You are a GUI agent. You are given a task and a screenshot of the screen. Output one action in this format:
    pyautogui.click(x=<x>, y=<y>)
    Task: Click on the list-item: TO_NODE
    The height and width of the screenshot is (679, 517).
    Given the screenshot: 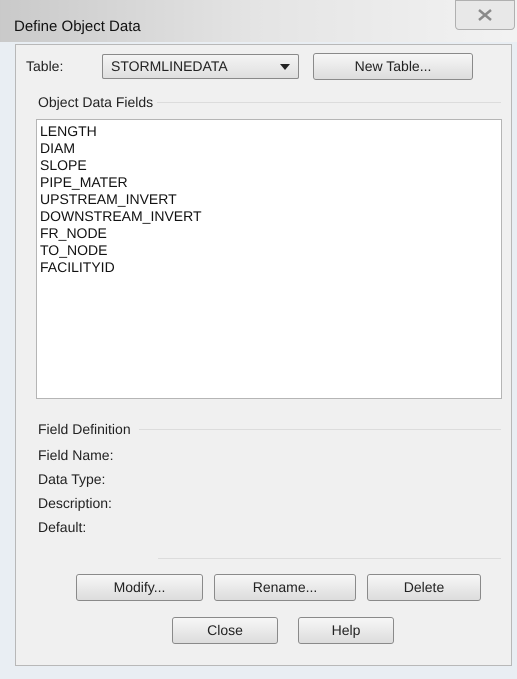 What is the action you would take?
    pyautogui.click(x=270, y=250)
    